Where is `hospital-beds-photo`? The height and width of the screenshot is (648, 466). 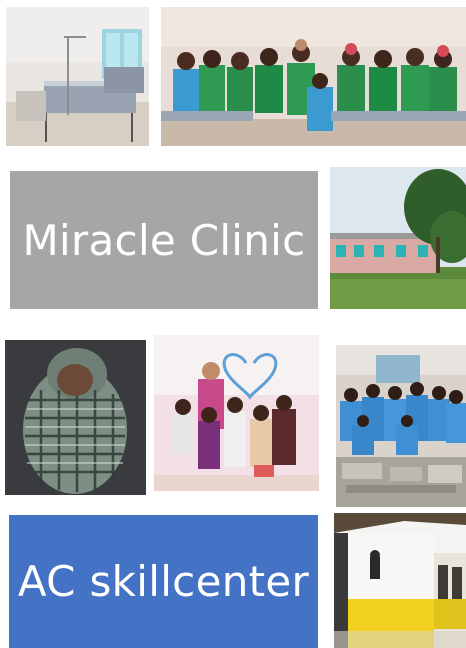 hospital-beds-photo is located at coordinates (77, 76).